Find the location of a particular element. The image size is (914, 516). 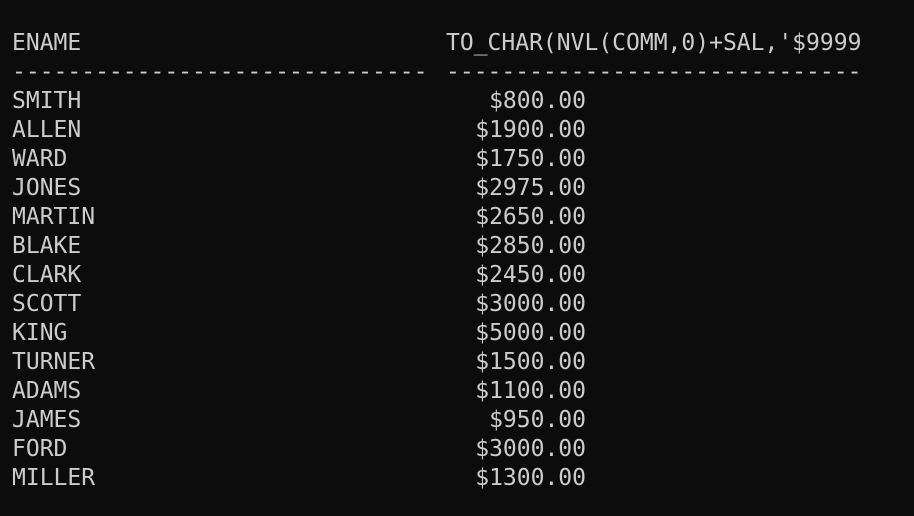

value-cell: $800.00 is located at coordinates (537, 101).